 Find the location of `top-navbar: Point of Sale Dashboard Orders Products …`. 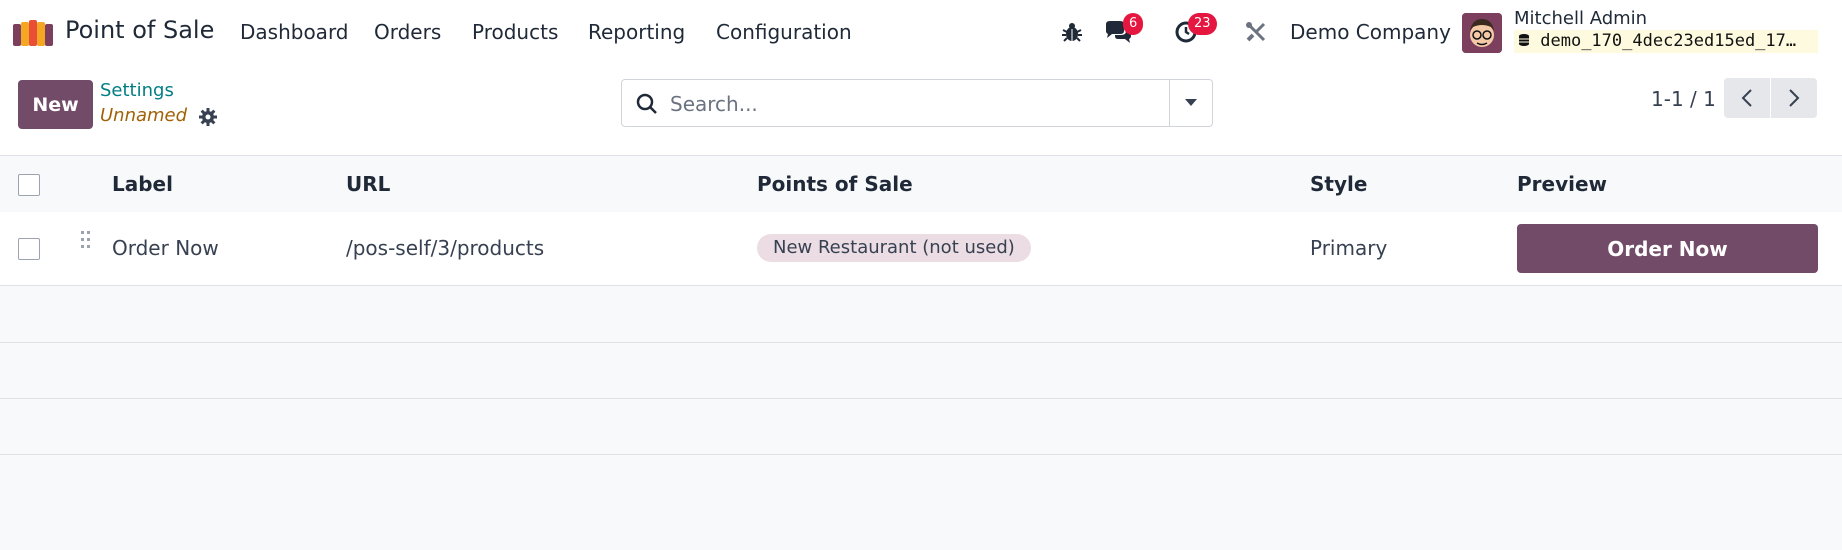

top-navbar: Point of Sale Dashboard Orders Products … is located at coordinates (921, 32).